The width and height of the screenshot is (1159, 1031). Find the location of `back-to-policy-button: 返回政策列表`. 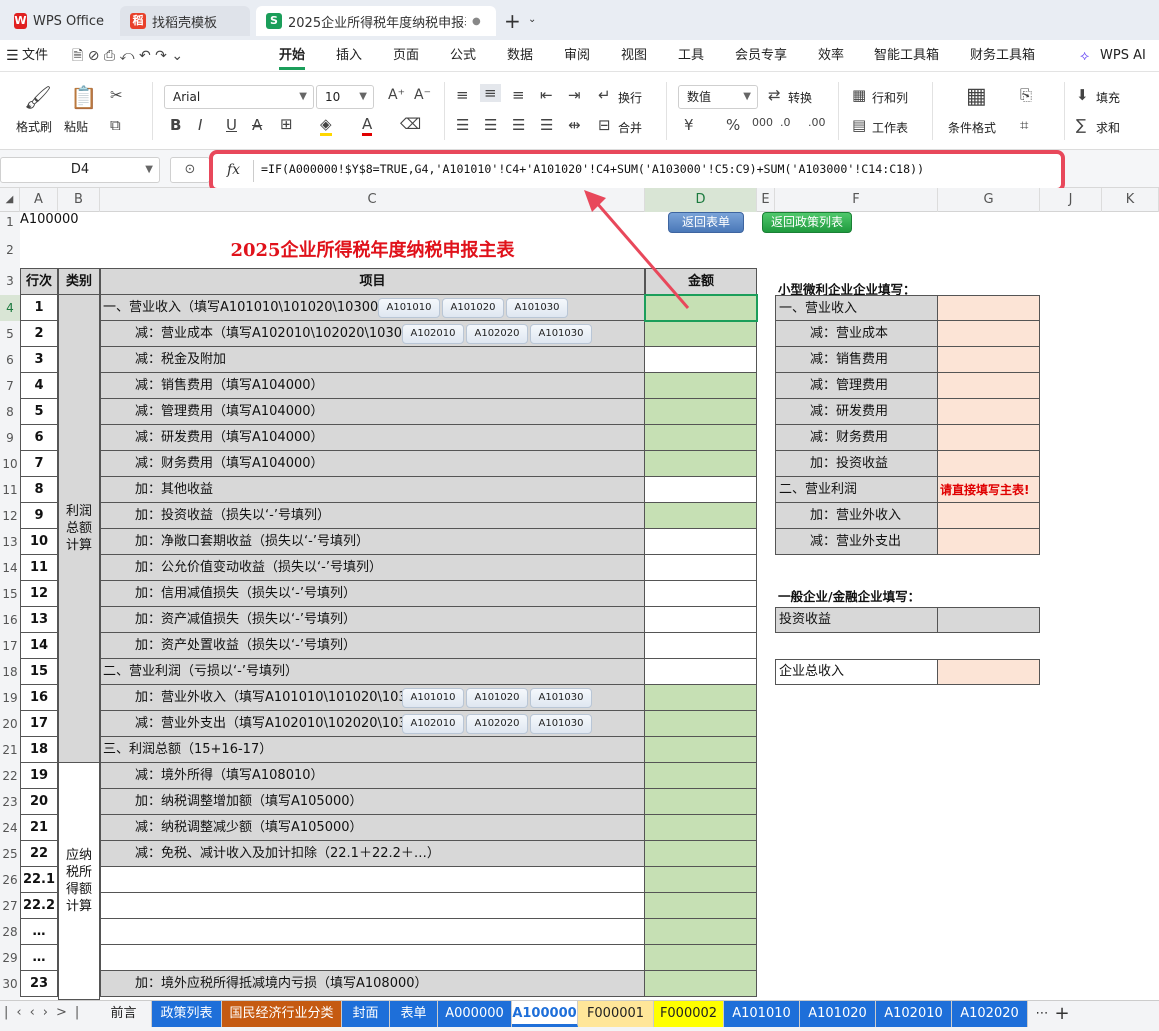

back-to-policy-button: 返回政策列表 is located at coordinates (807, 222).